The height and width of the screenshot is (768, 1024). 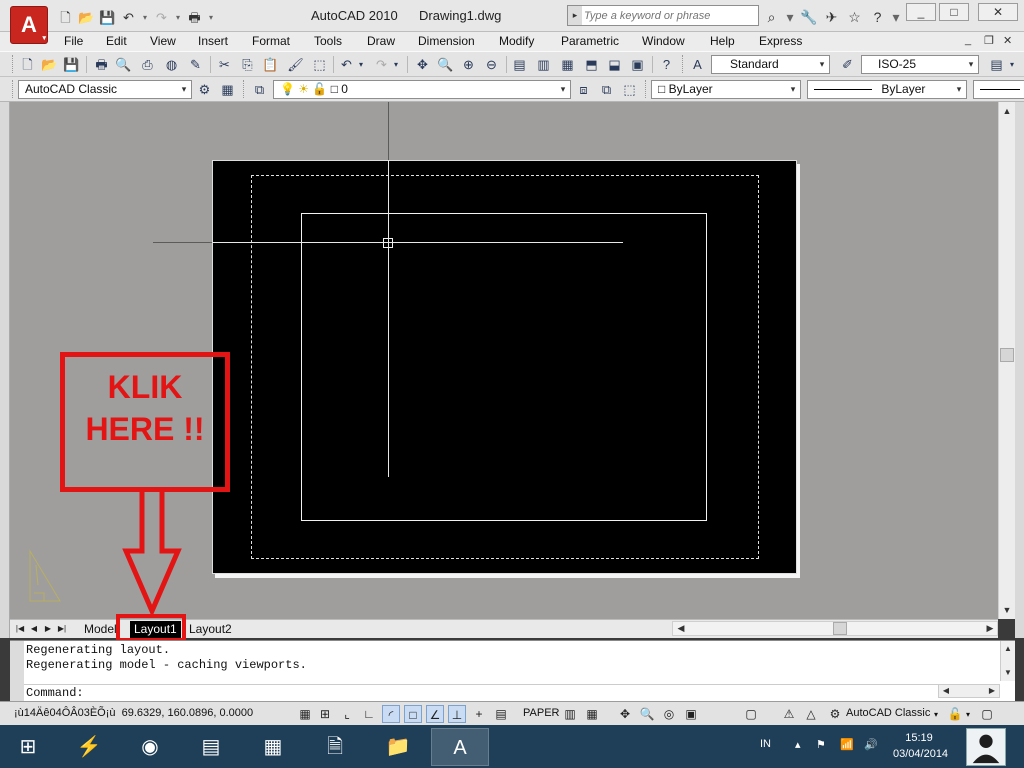 What do you see at coordinates (847, 744) in the screenshot?
I see `network-icon: 📶` at bounding box center [847, 744].